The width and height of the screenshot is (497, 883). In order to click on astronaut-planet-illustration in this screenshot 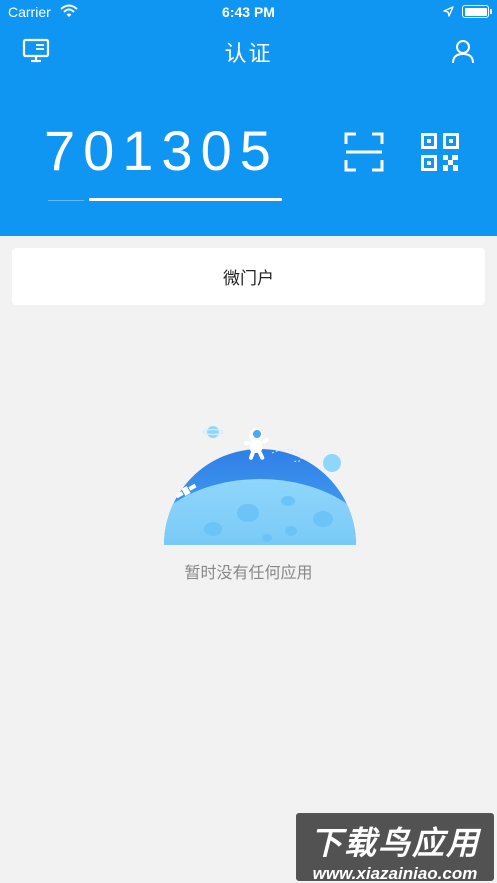, I will do `click(260, 485)`.